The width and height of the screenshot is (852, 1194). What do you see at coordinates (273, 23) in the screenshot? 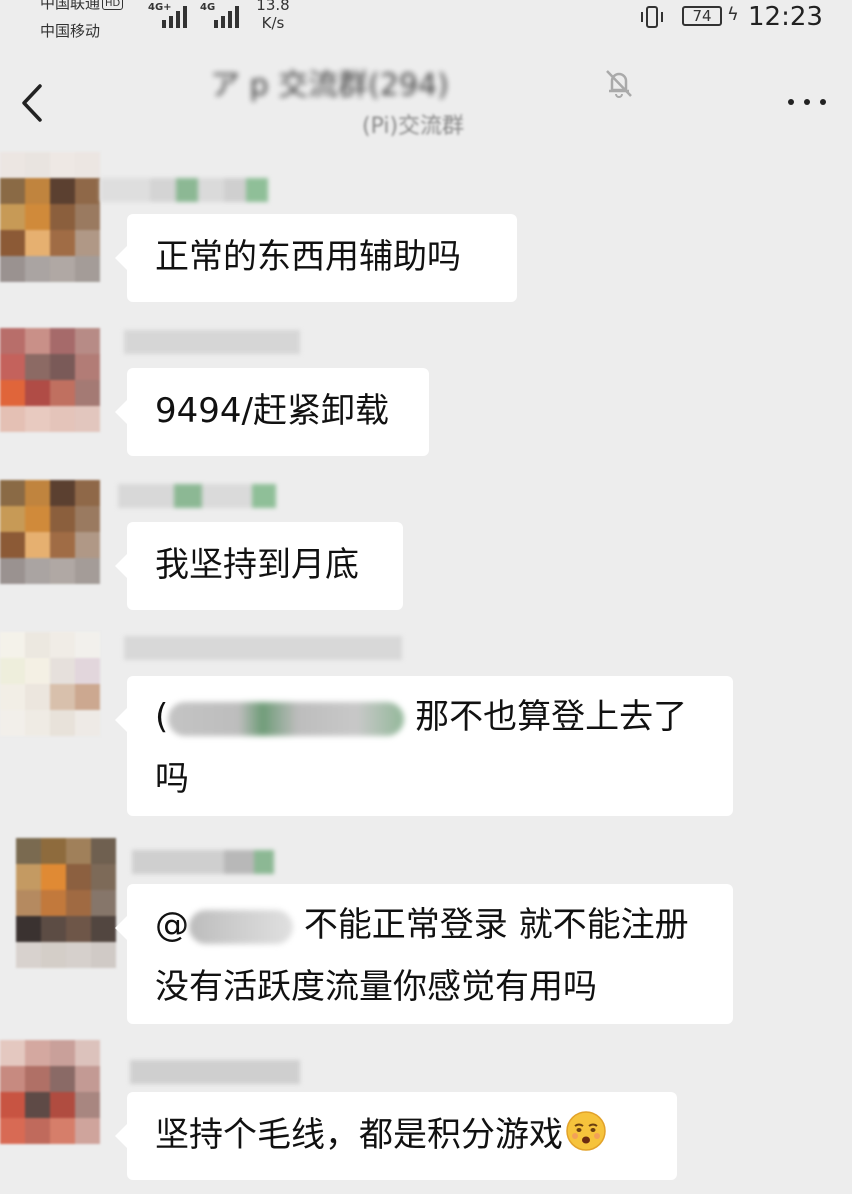
I see `speed-unit: K/s` at bounding box center [273, 23].